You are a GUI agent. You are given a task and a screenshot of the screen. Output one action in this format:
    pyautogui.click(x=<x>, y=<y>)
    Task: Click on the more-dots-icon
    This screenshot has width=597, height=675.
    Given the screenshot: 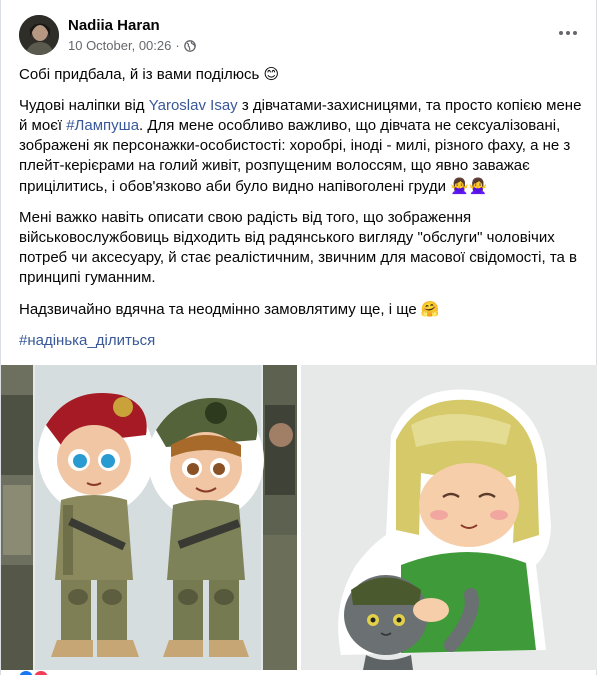 What is the action you would take?
    pyautogui.click(x=561, y=33)
    